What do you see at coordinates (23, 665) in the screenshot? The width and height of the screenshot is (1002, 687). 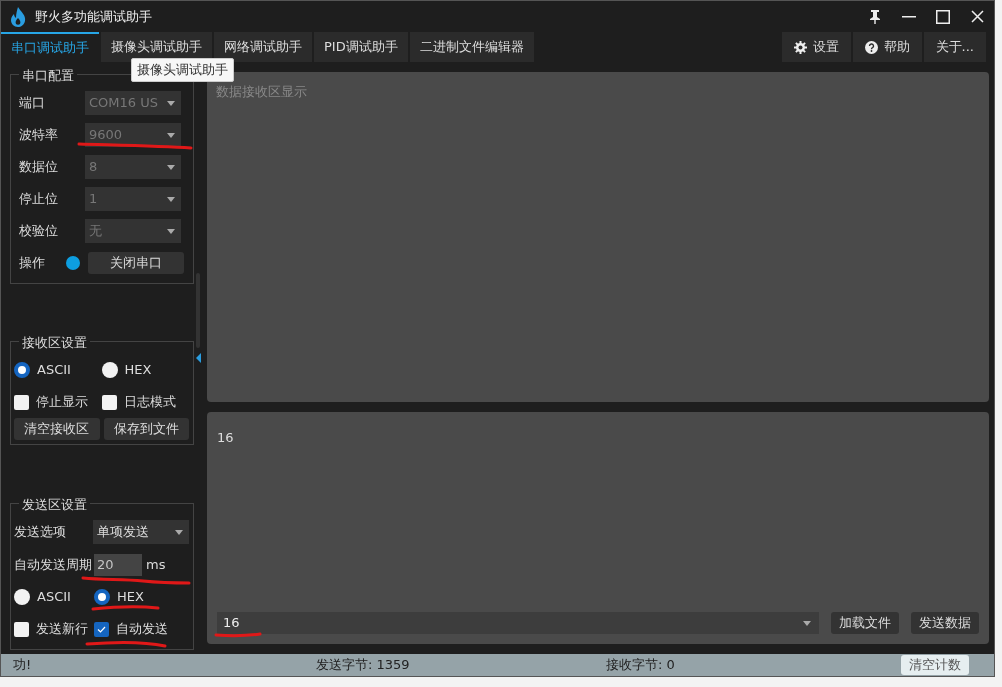 I see `status-message: 功!` at bounding box center [23, 665].